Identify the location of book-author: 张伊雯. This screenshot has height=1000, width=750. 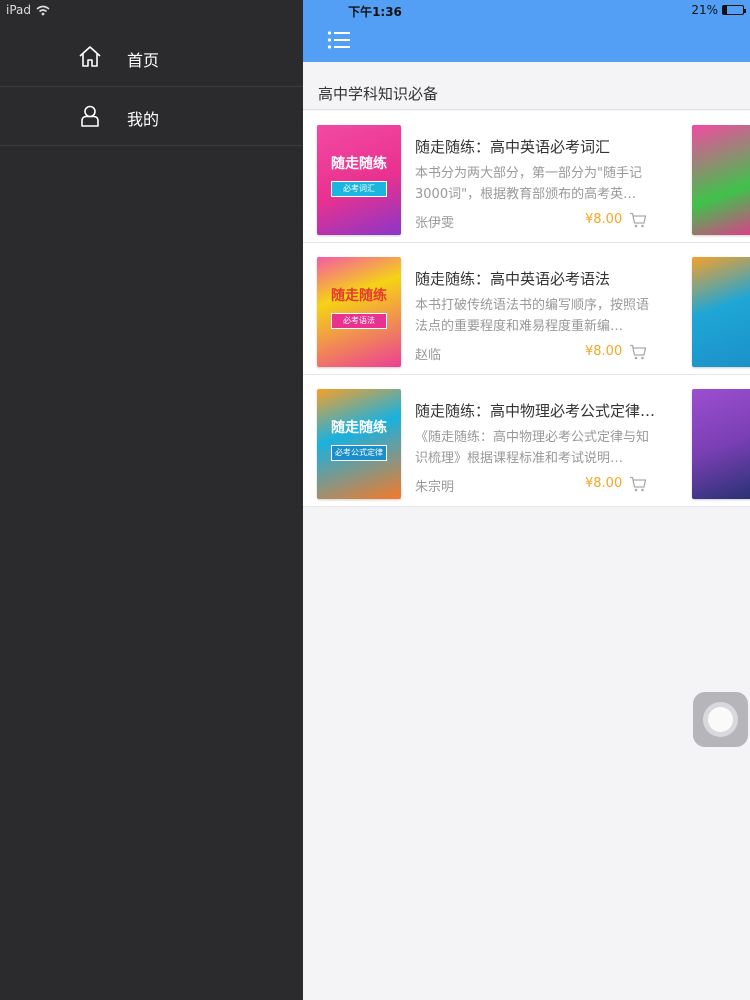
(435, 223).